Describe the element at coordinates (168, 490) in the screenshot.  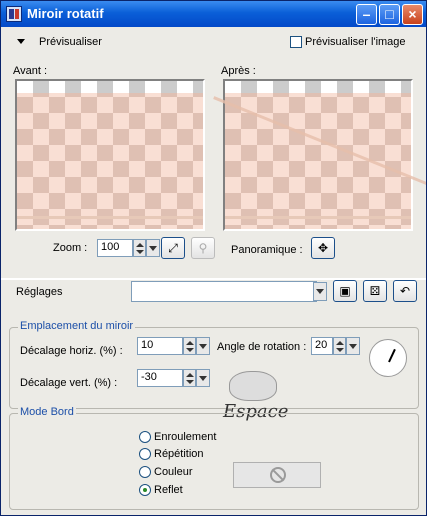
I see `radio-reflect-label: Reflet` at that location.